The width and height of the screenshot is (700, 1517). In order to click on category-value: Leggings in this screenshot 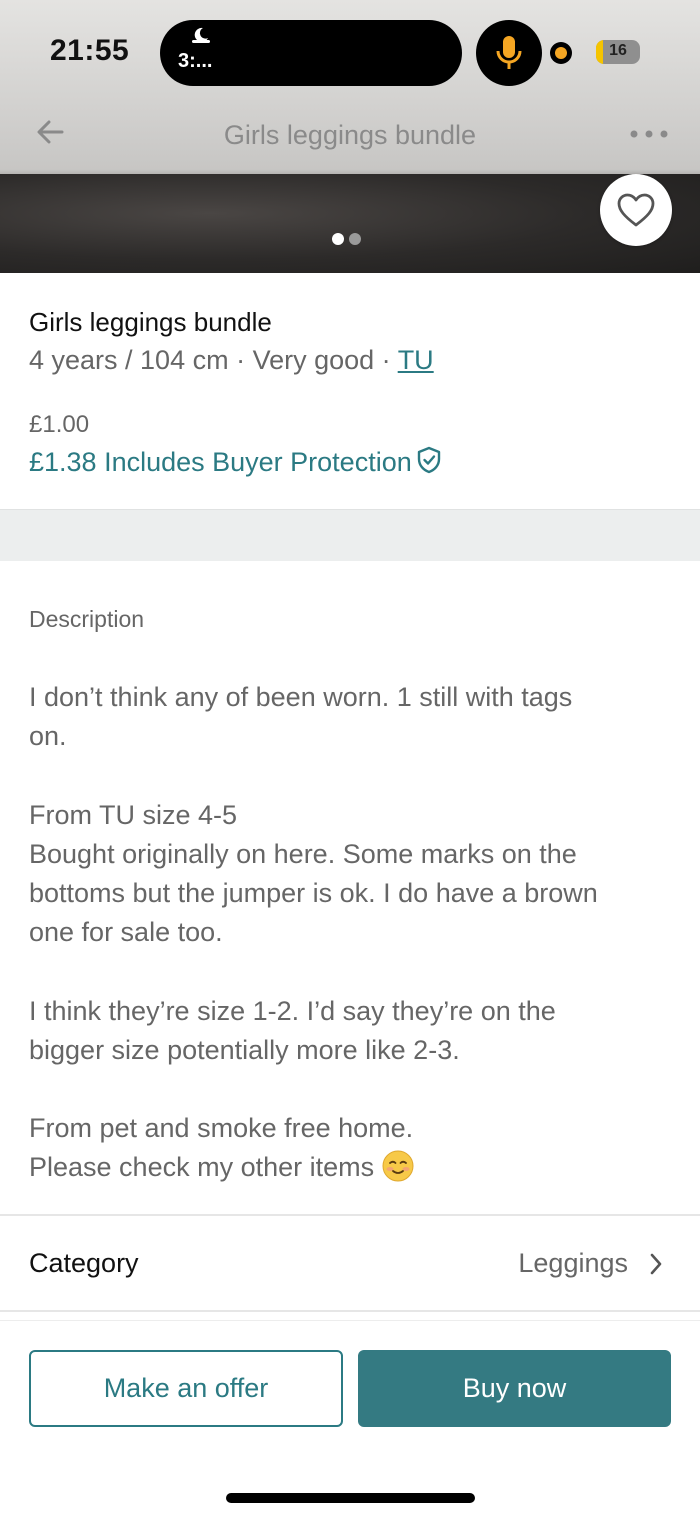, I will do `click(573, 1263)`.